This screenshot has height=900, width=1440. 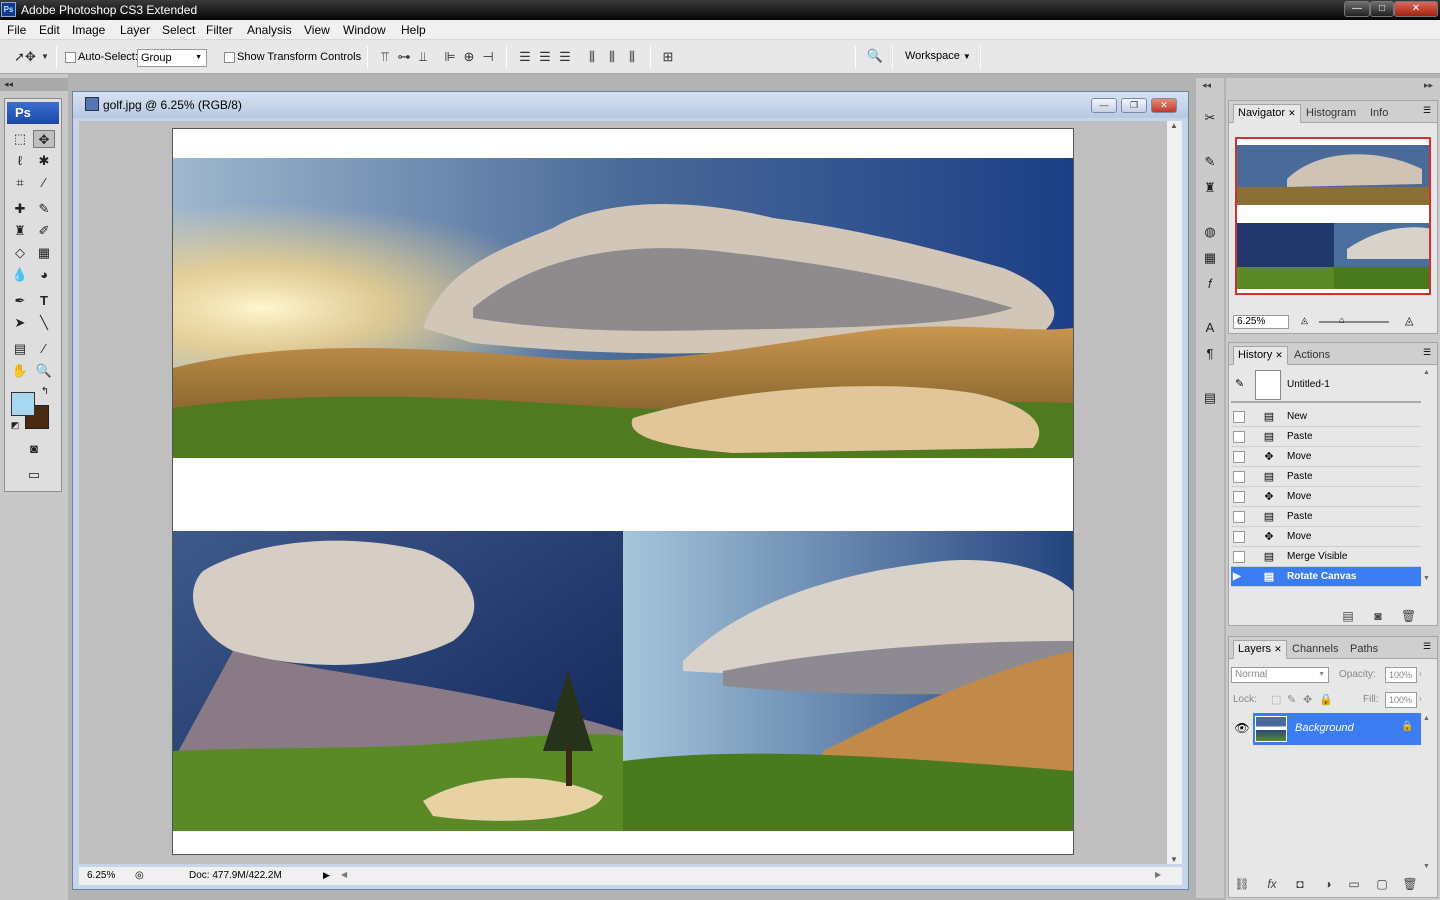 I want to click on distribute-right-icon: ⫼, so click(x=632, y=57).